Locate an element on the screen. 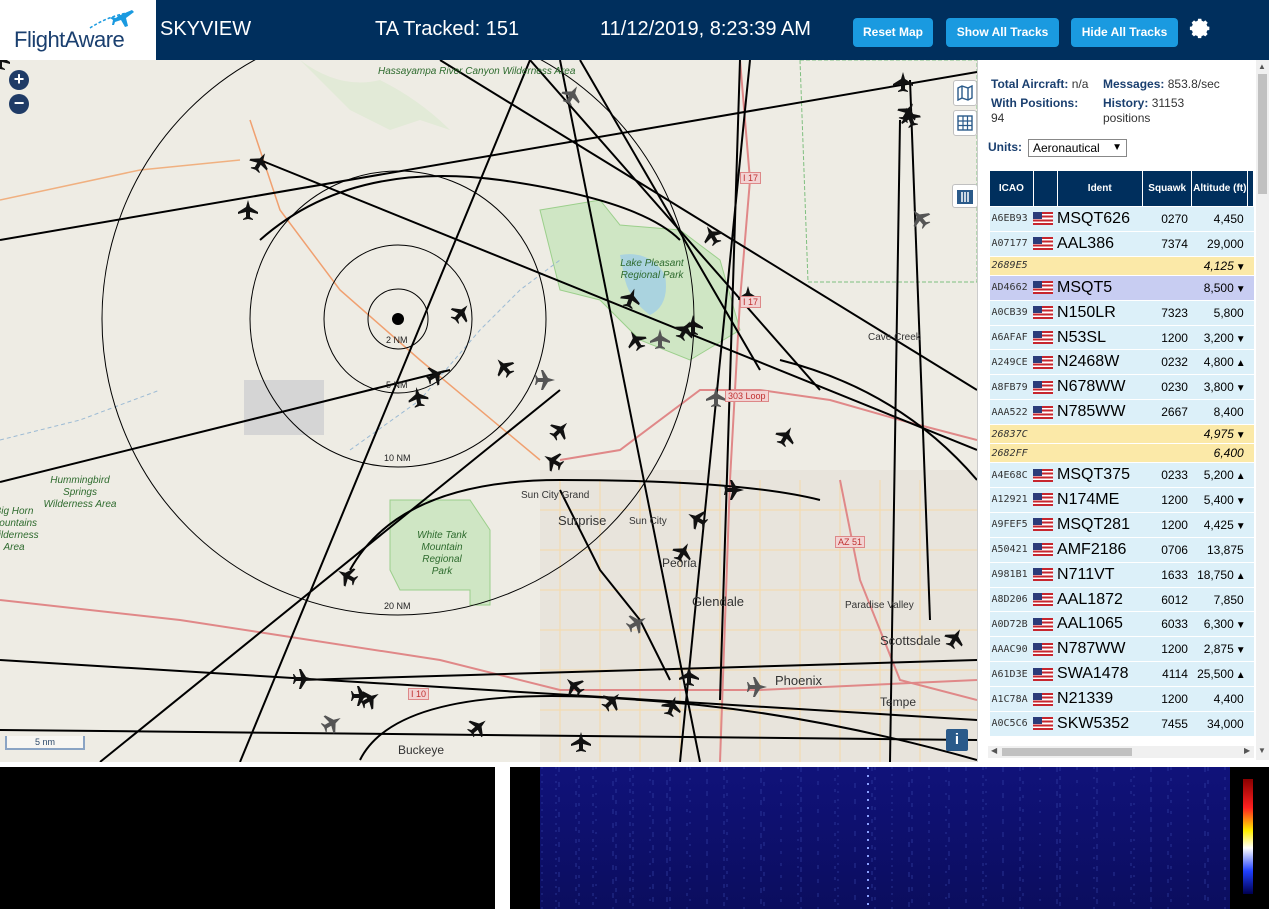 This screenshot has width=1269, height=909. column-toggle-button is located at coordinates (964, 196).